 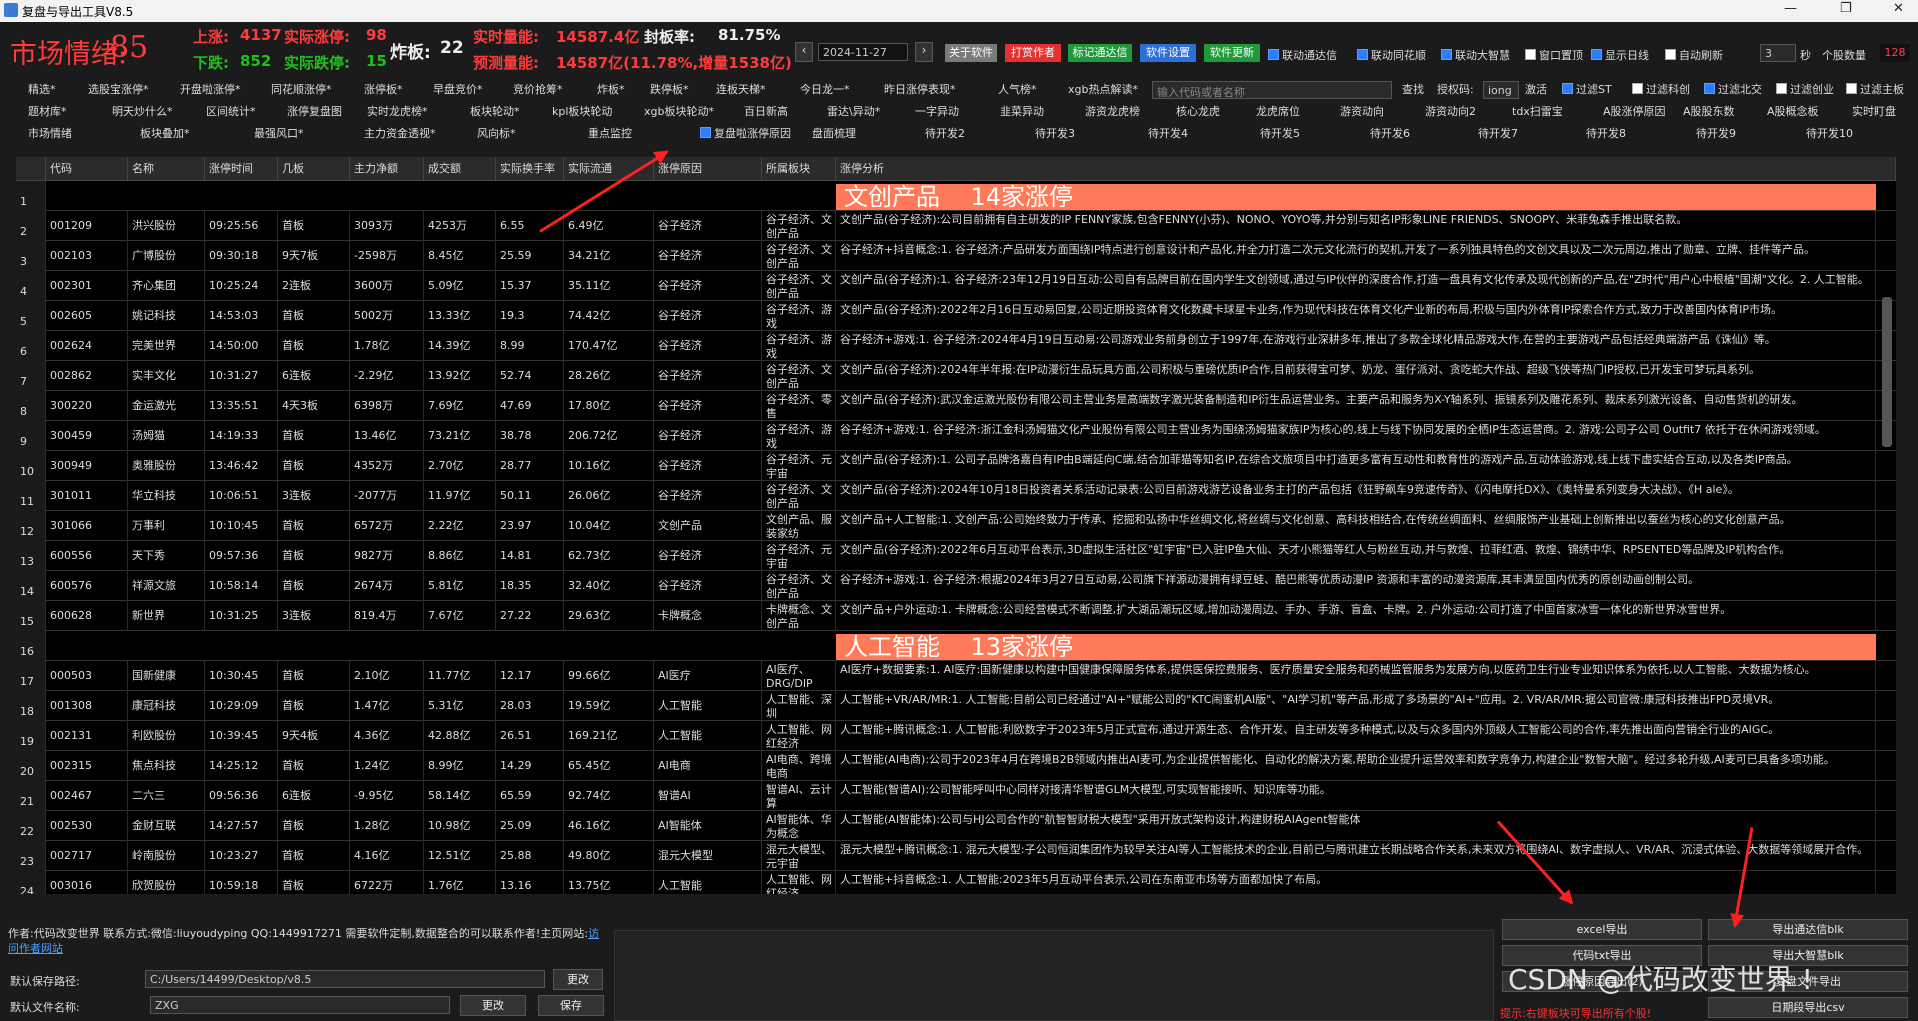 What do you see at coordinates (1808, 1007) in the screenshot?
I see `daily-csv-export-button: 日期段导出csv` at bounding box center [1808, 1007].